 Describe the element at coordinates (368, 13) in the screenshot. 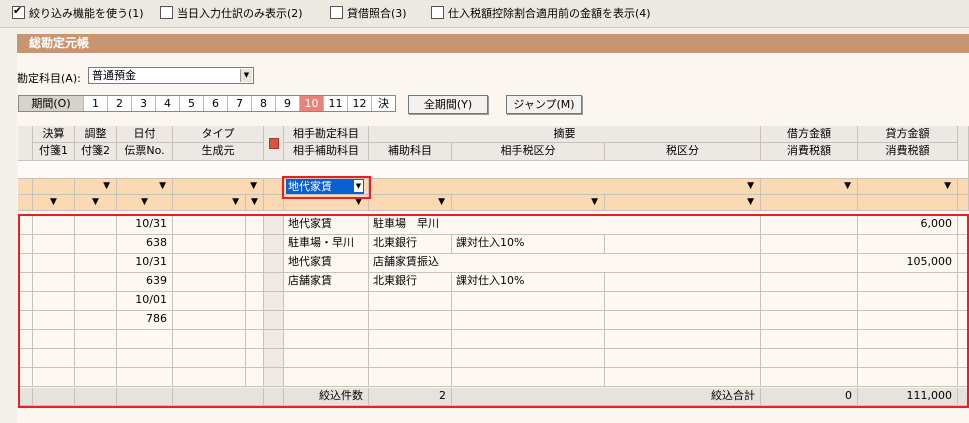

I see `option-balance-checkbox: 貸借照合(3)` at that location.